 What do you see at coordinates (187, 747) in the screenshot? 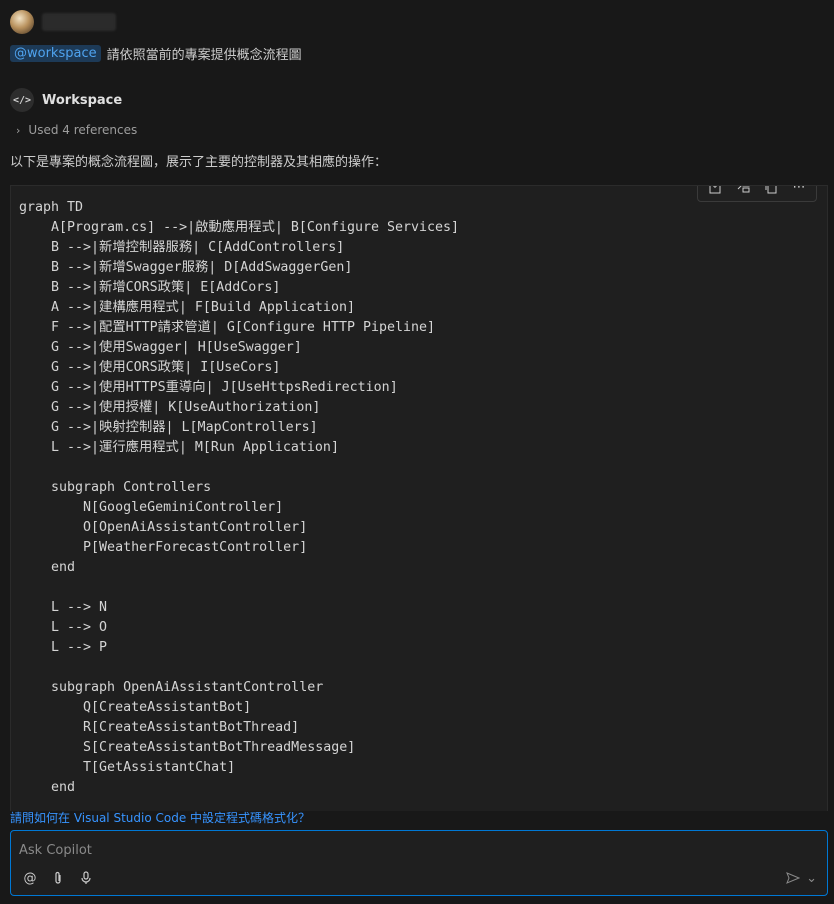
I see `code-line: S[CreateAssistantBotThreadMessage]` at bounding box center [187, 747].